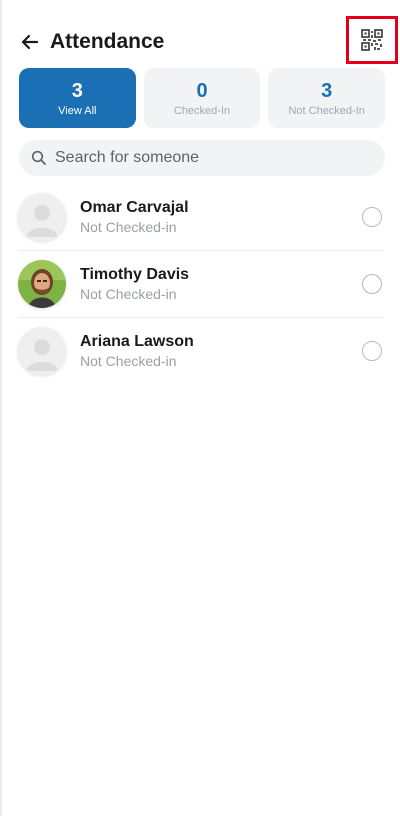 The width and height of the screenshot is (400, 816). I want to click on tab-label: Checked-In, so click(202, 110).